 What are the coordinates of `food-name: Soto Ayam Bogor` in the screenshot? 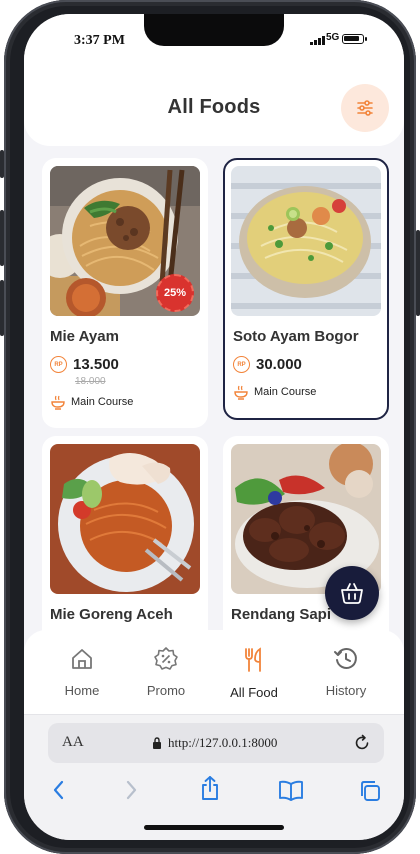 It's located at (296, 336).